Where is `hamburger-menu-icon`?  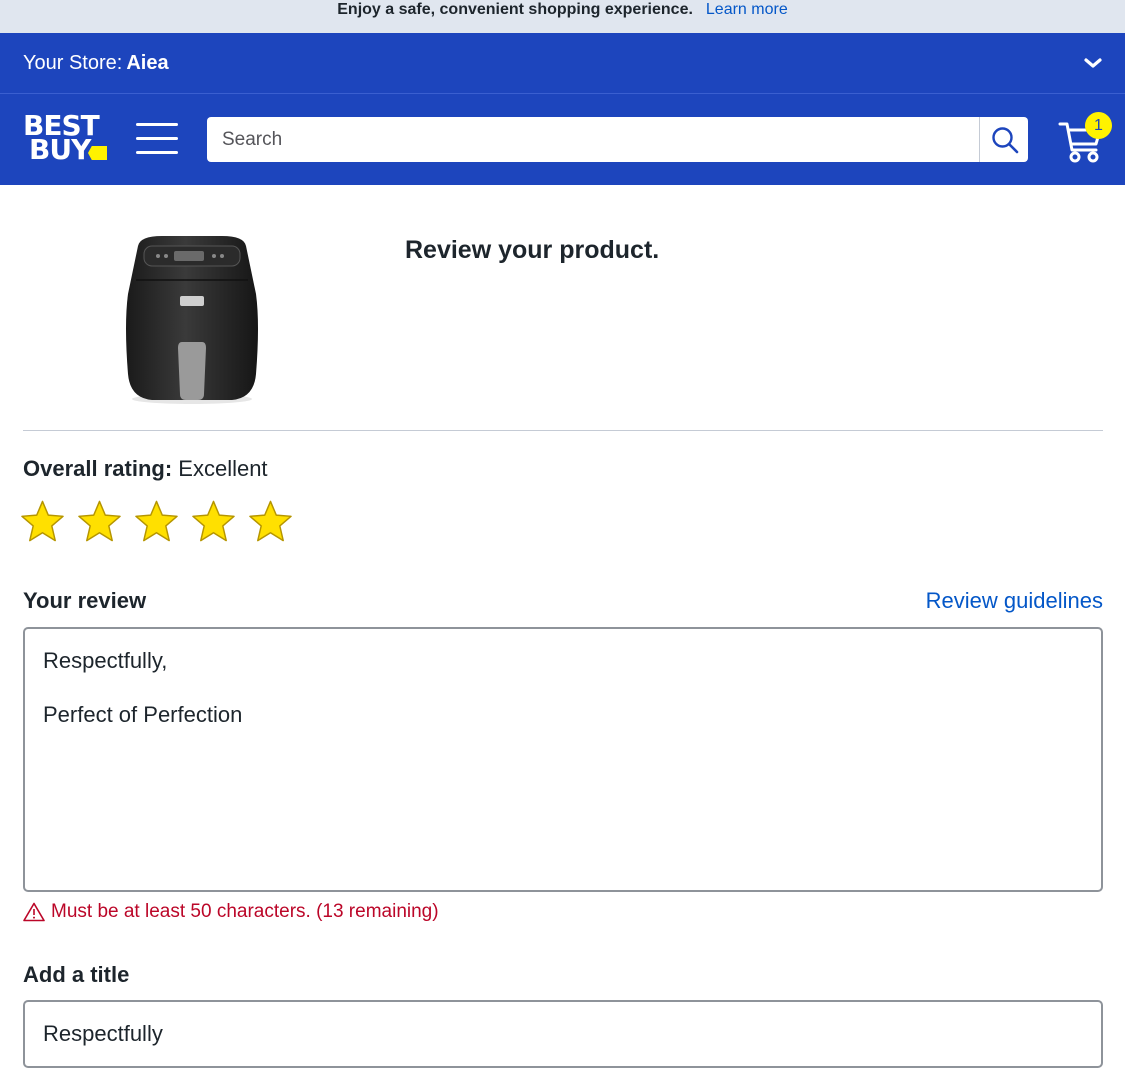
hamburger-menu-icon is located at coordinates (157, 139).